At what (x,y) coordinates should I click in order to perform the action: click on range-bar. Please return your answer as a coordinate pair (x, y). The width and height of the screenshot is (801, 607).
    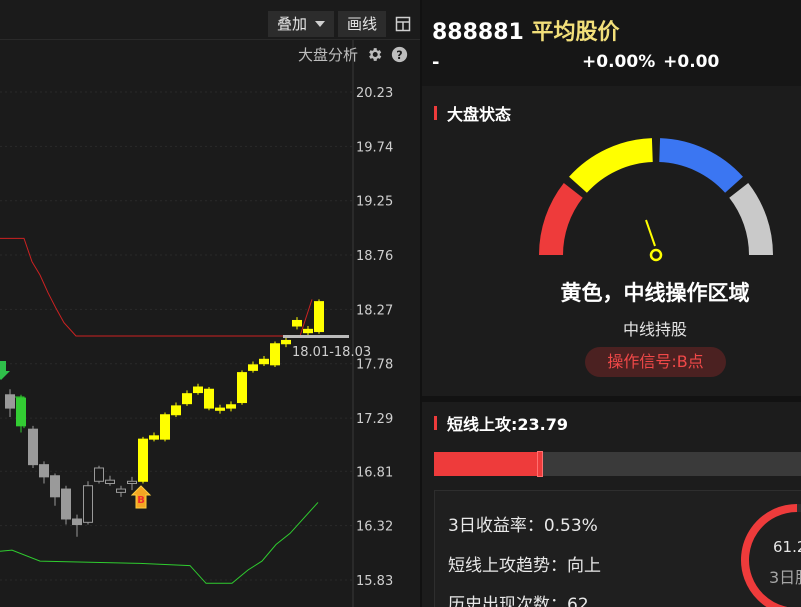
    Looking at the image, I should click on (316, 336).